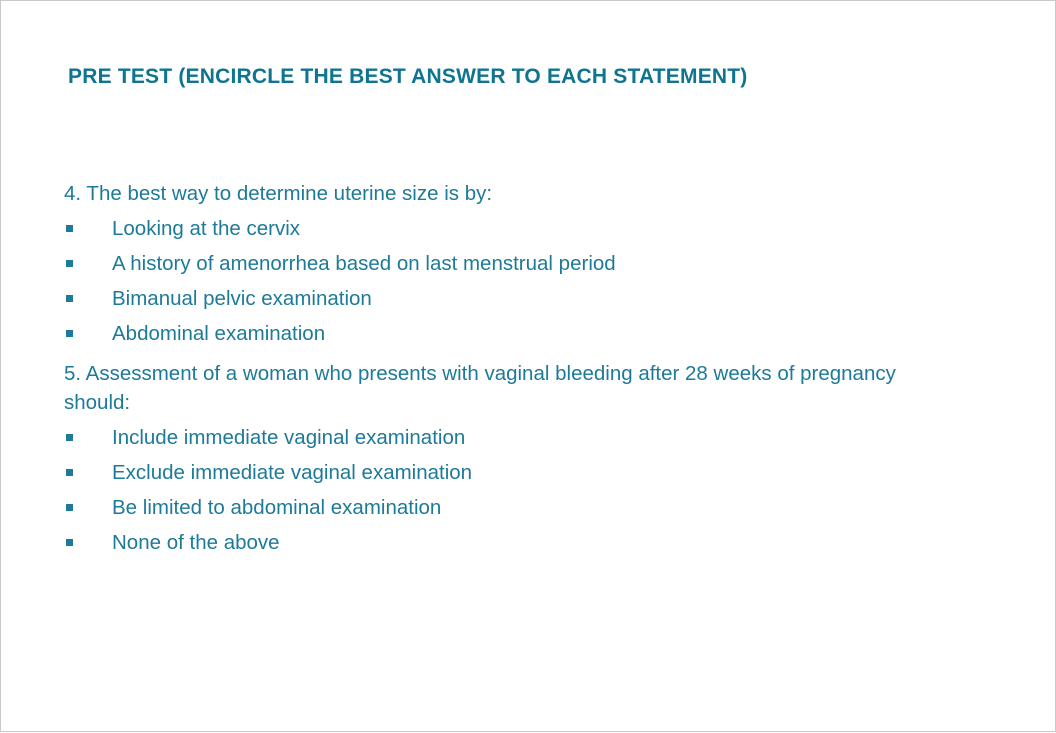 The image size is (1056, 733). What do you see at coordinates (277, 507) in the screenshot?
I see `option-label: Be limited to abdominal examination` at bounding box center [277, 507].